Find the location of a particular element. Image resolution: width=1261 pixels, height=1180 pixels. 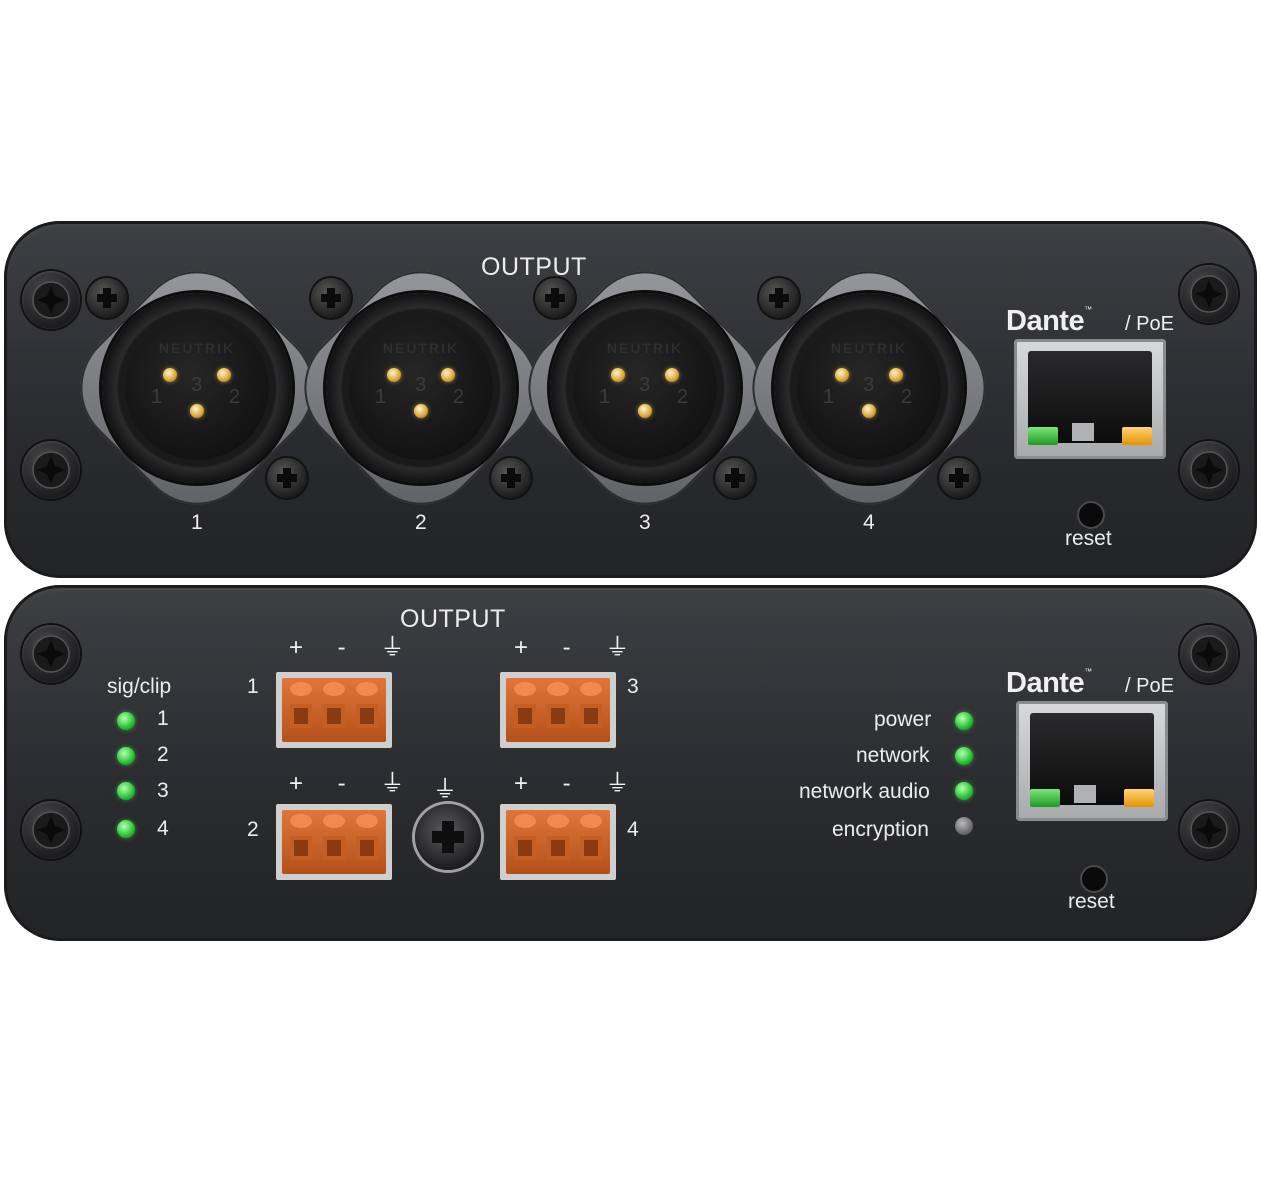

connector-number: 4 is located at coordinates (869, 522).